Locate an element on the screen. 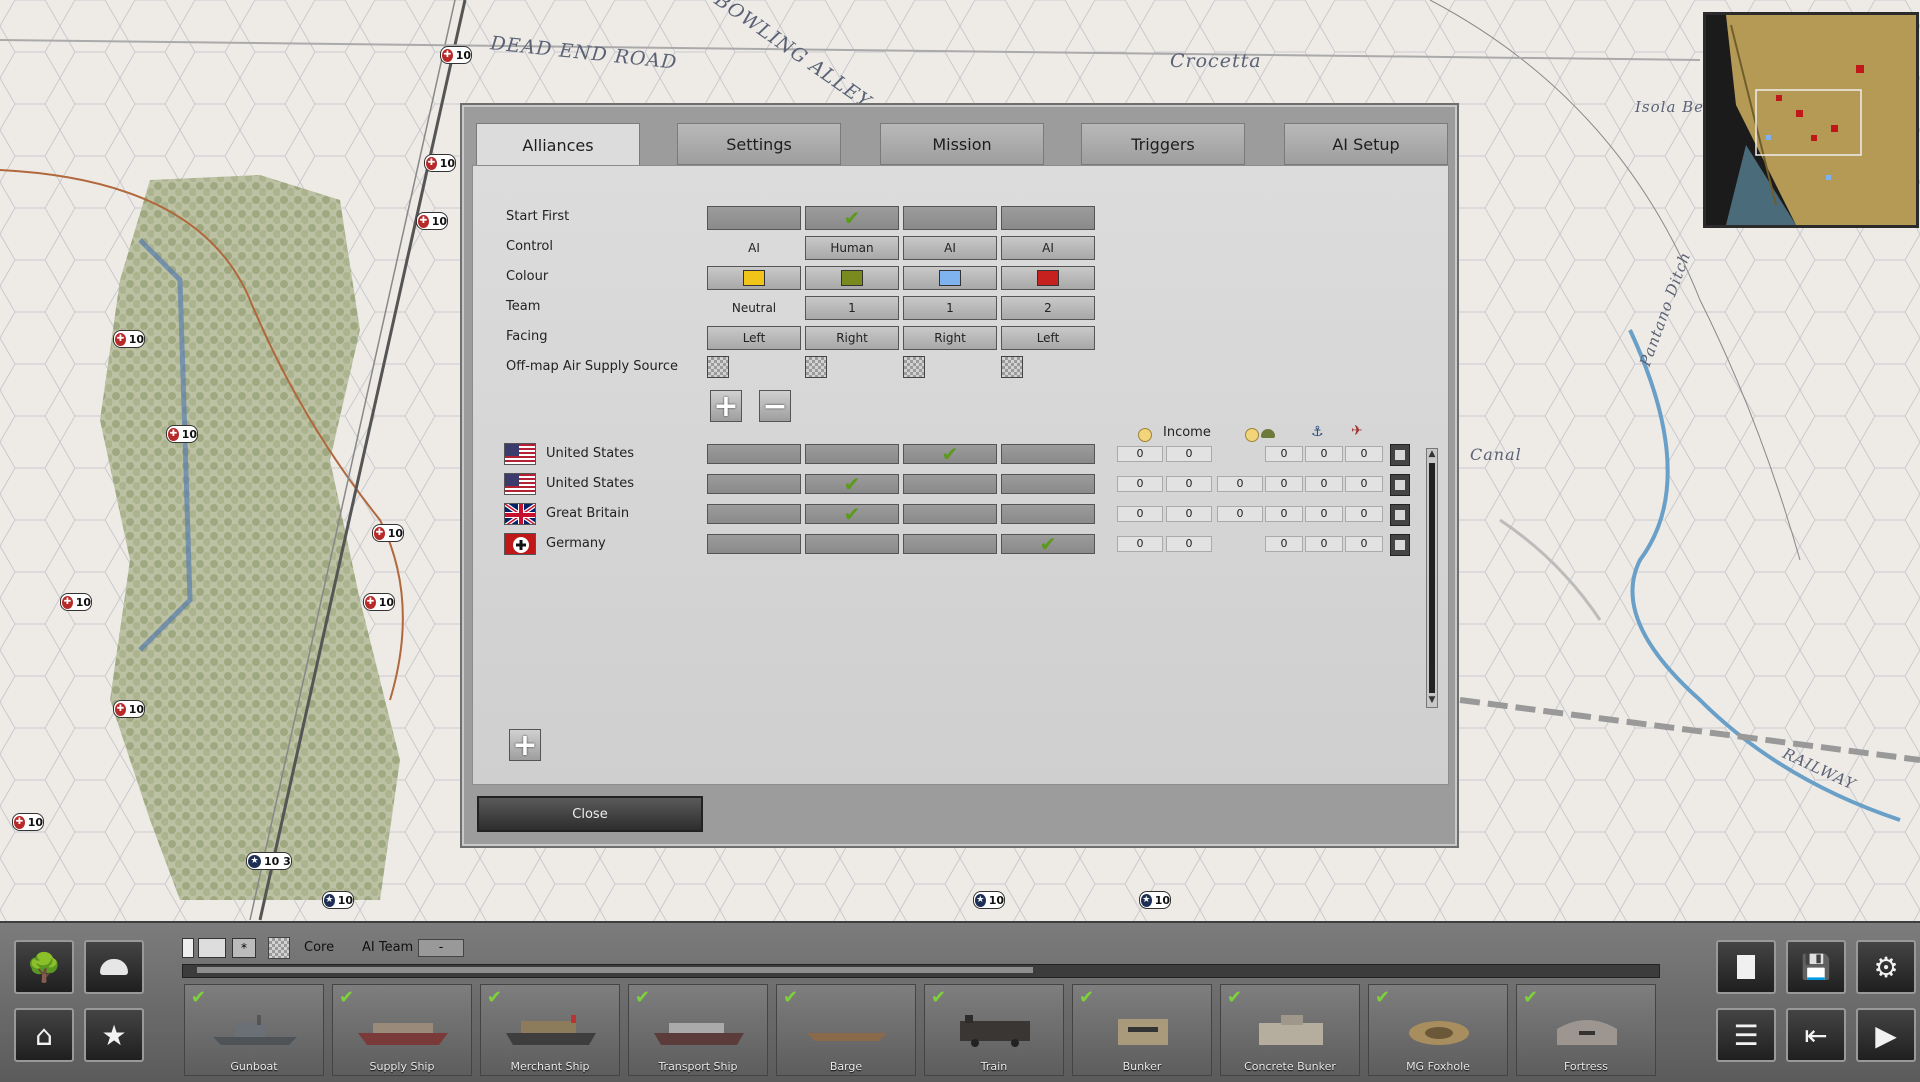  tab-ai-setup: AI Setup is located at coordinates (1366, 144).